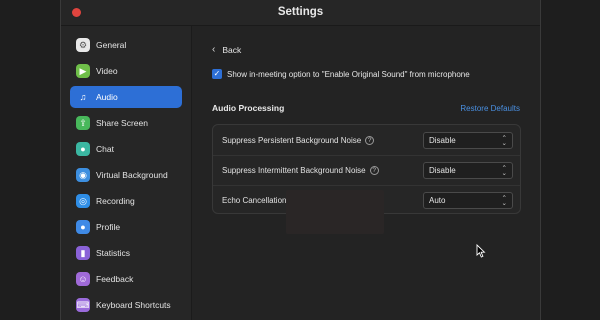 The height and width of the screenshot is (320, 600). I want to click on sidebar-item-share-screen: ⇪ Share Screen, so click(126, 123).